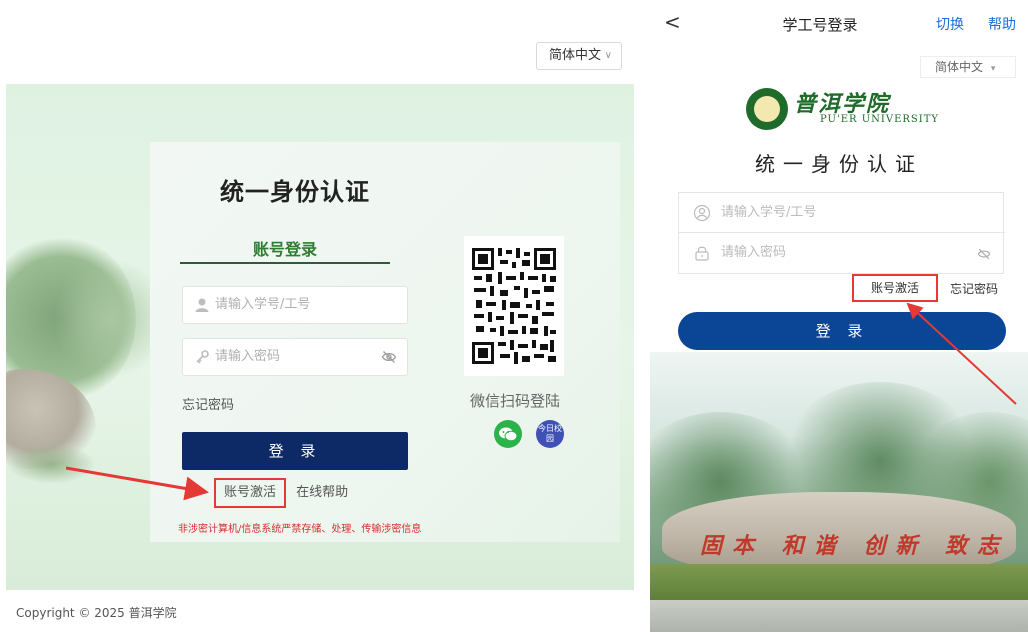 Image resolution: width=1028 pixels, height=632 pixels. What do you see at coordinates (854, 546) in the screenshot?
I see `stone-inscription: 固本 和谐 创新 致志` at bounding box center [854, 546].